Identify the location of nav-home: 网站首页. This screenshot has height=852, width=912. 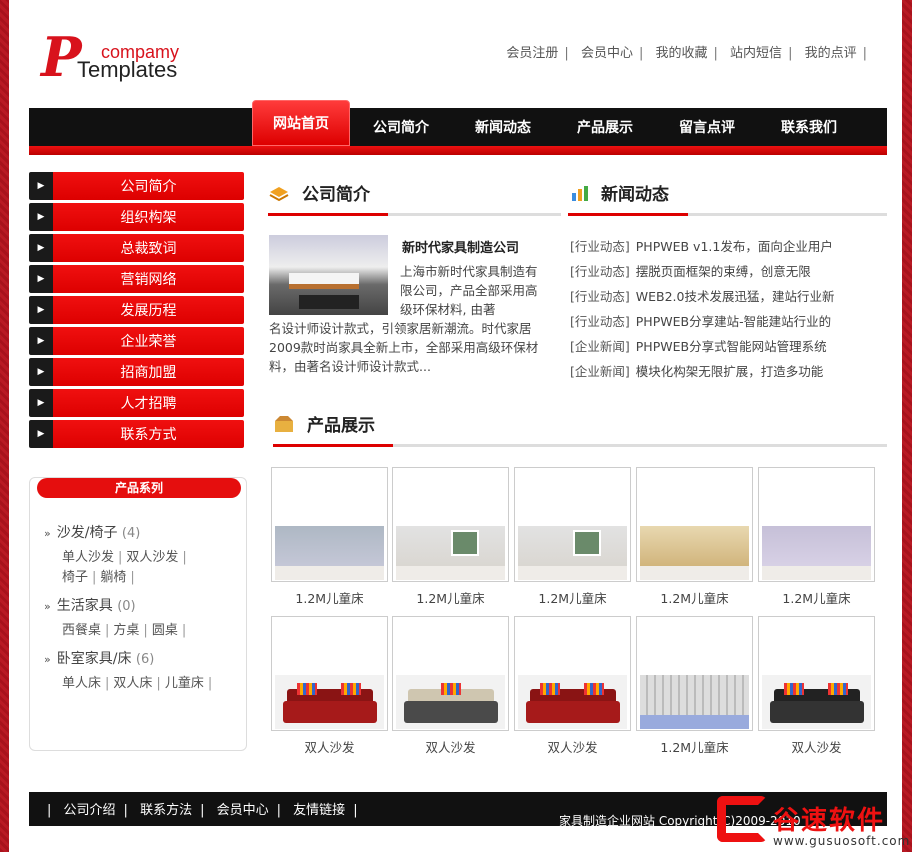
(301, 123).